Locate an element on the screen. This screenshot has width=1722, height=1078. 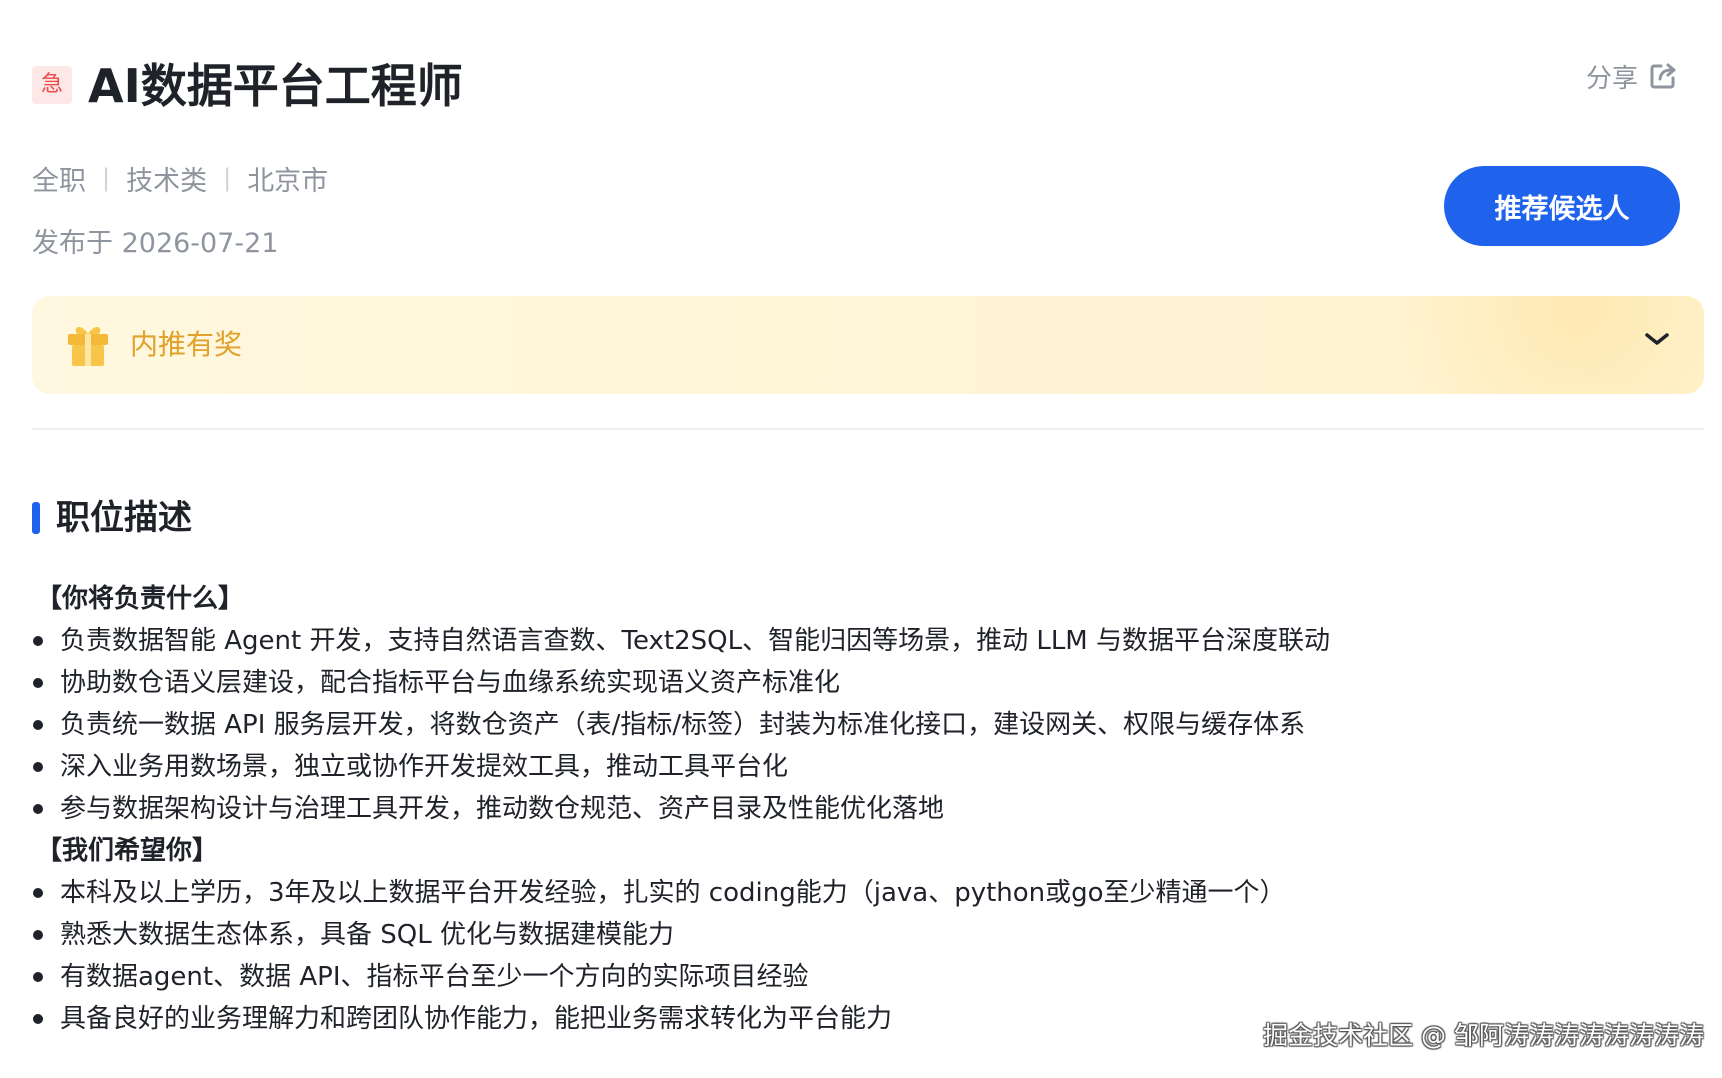
urgent-tag: 急 is located at coordinates (52, 85).